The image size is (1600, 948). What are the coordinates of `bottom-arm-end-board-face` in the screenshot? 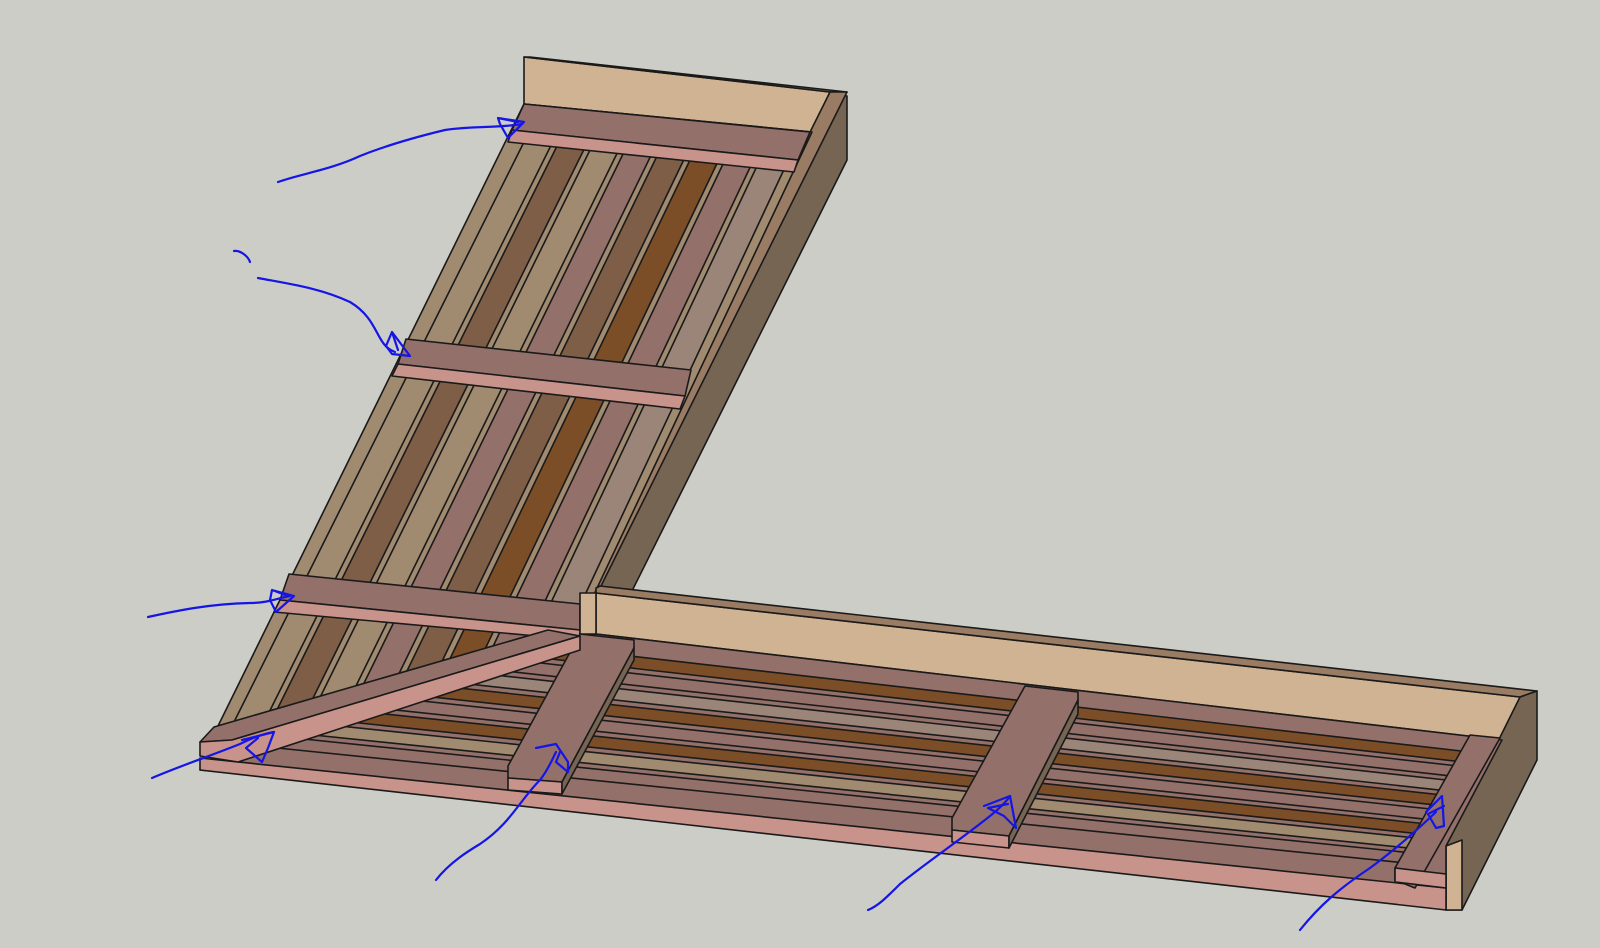 It's located at (1454, 875).